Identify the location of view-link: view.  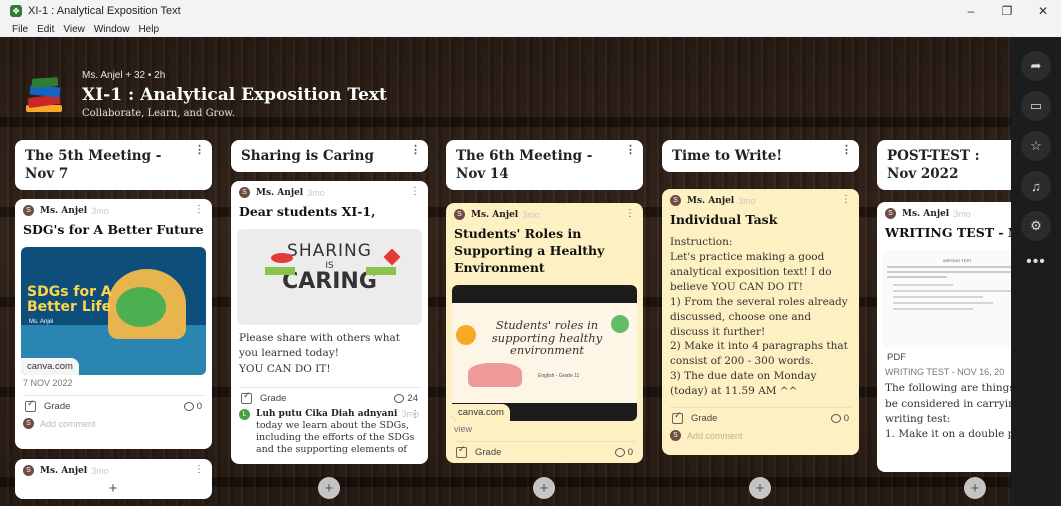
(544, 429).